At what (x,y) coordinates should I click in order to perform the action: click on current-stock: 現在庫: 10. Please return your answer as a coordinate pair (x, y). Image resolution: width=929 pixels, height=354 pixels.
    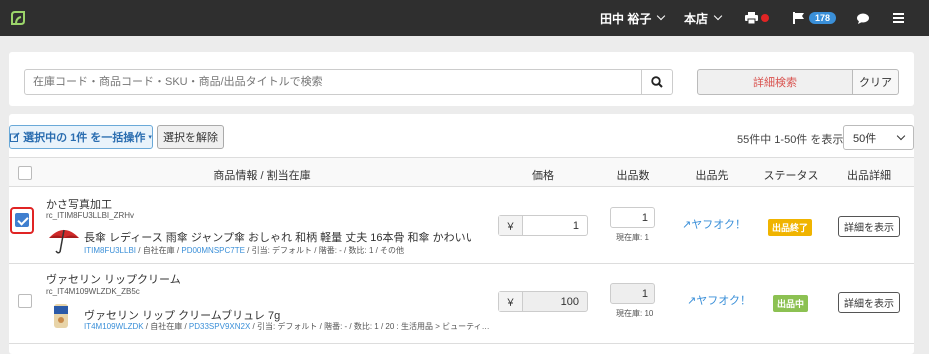
    Looking at the image, I should click on (635, 313).